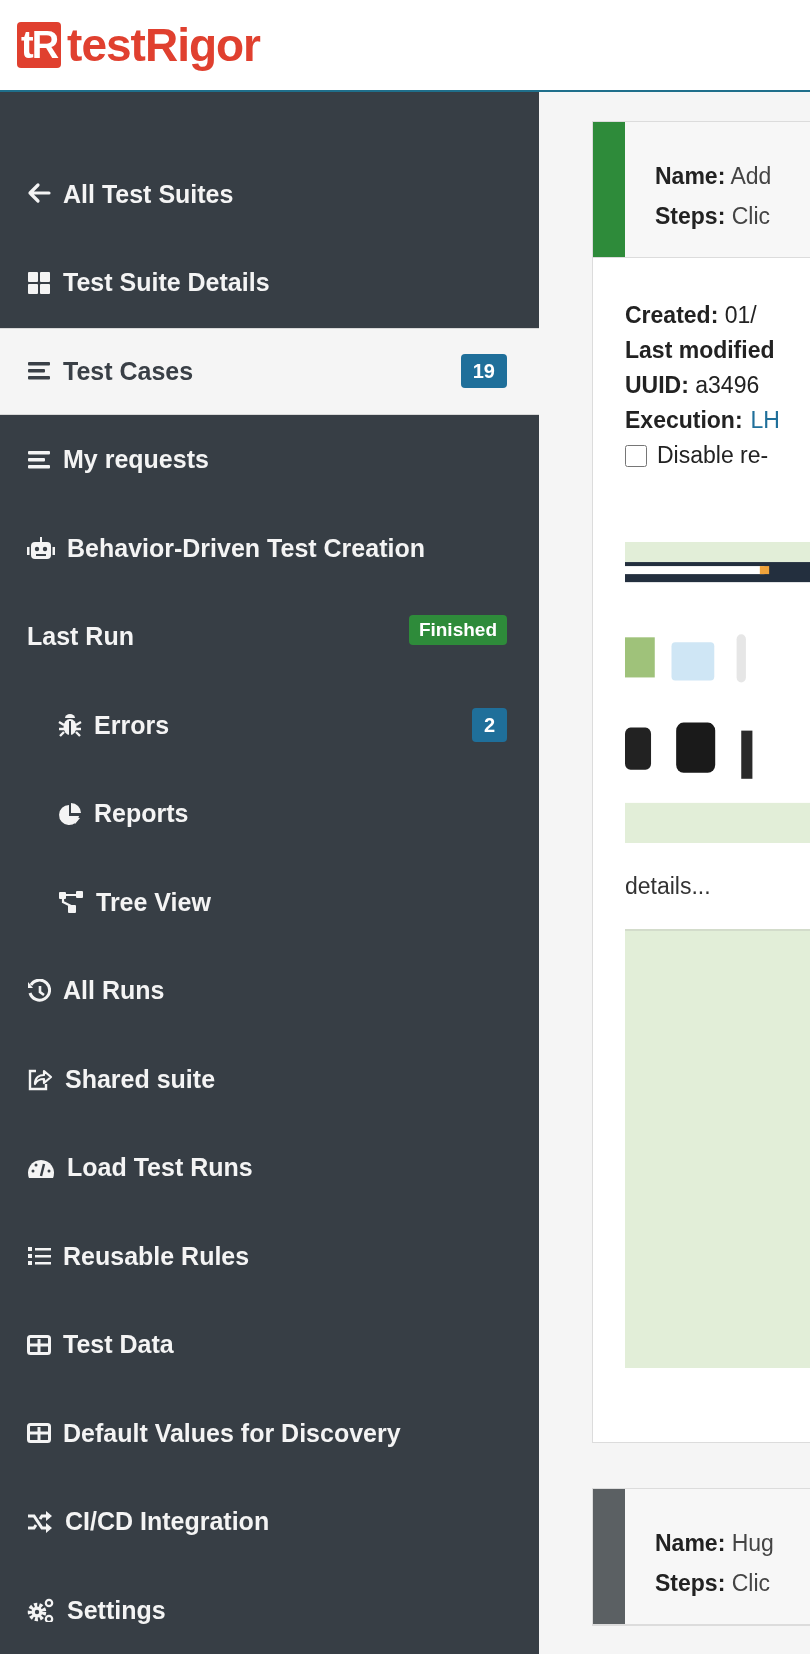 The image size is (810, 1654). Describe the element at coordinates (700, 350) in the screenshot. I see `detail-text: Last modified` at that location.